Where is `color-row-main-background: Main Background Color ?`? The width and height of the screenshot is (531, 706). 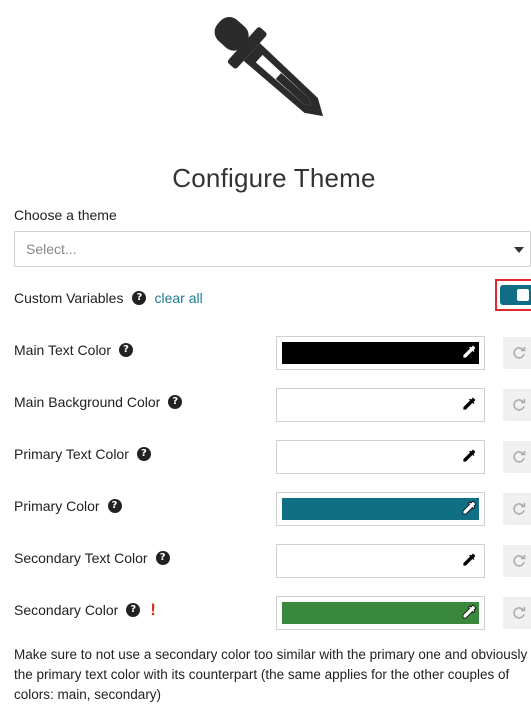
color-row-main-background: Main Background Color ? is located at coordinates (265, 406).